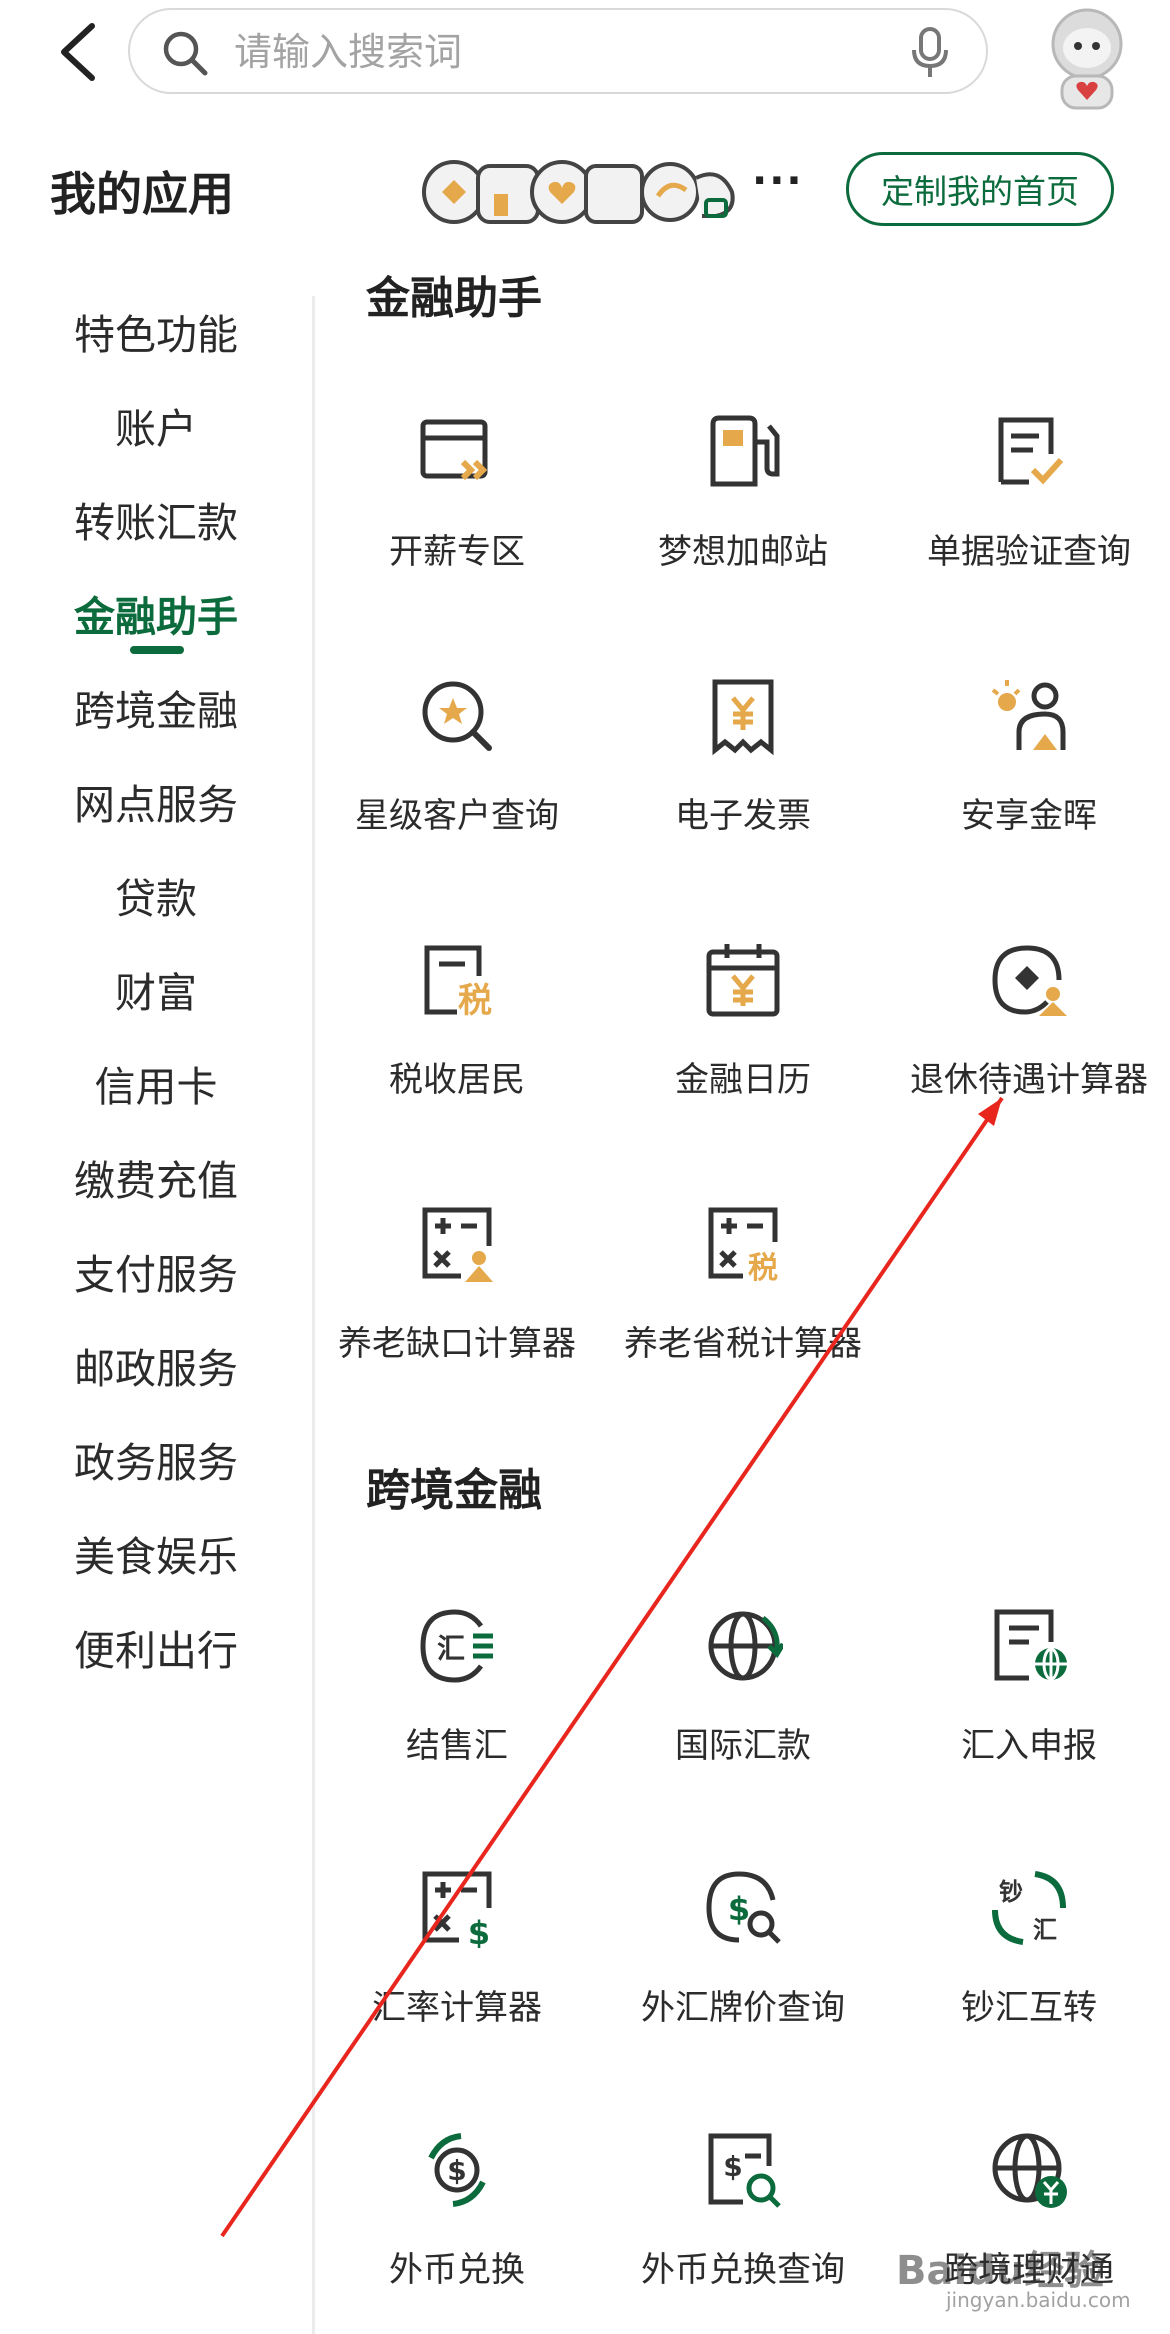 This screenshot has width=1170, height=2334. What do you see at coordinates (156, 1647) in the screenshot?
I see `sidebar-item-travel: 便利出行` at bounding box center [156, 1647].